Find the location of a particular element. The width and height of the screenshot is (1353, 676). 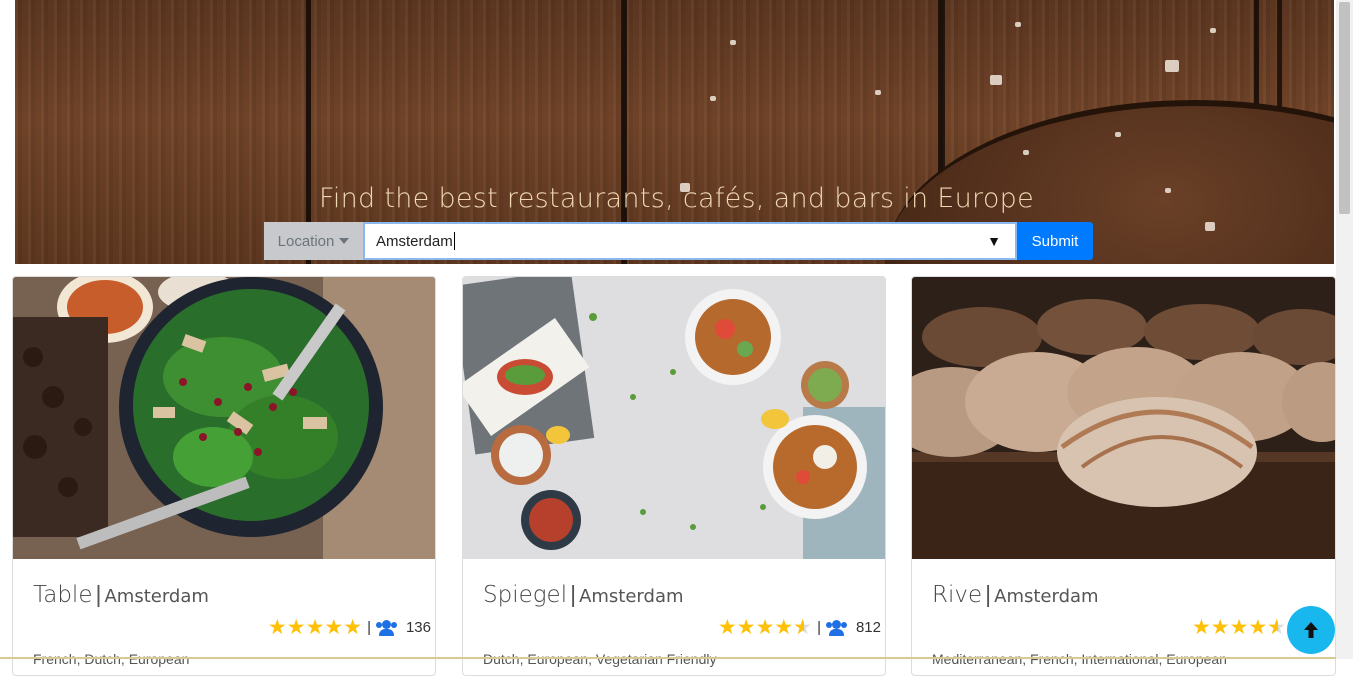

cuisine-list: Dutch, European, Vegetarian Friendly is located at coordinates (600, 659).